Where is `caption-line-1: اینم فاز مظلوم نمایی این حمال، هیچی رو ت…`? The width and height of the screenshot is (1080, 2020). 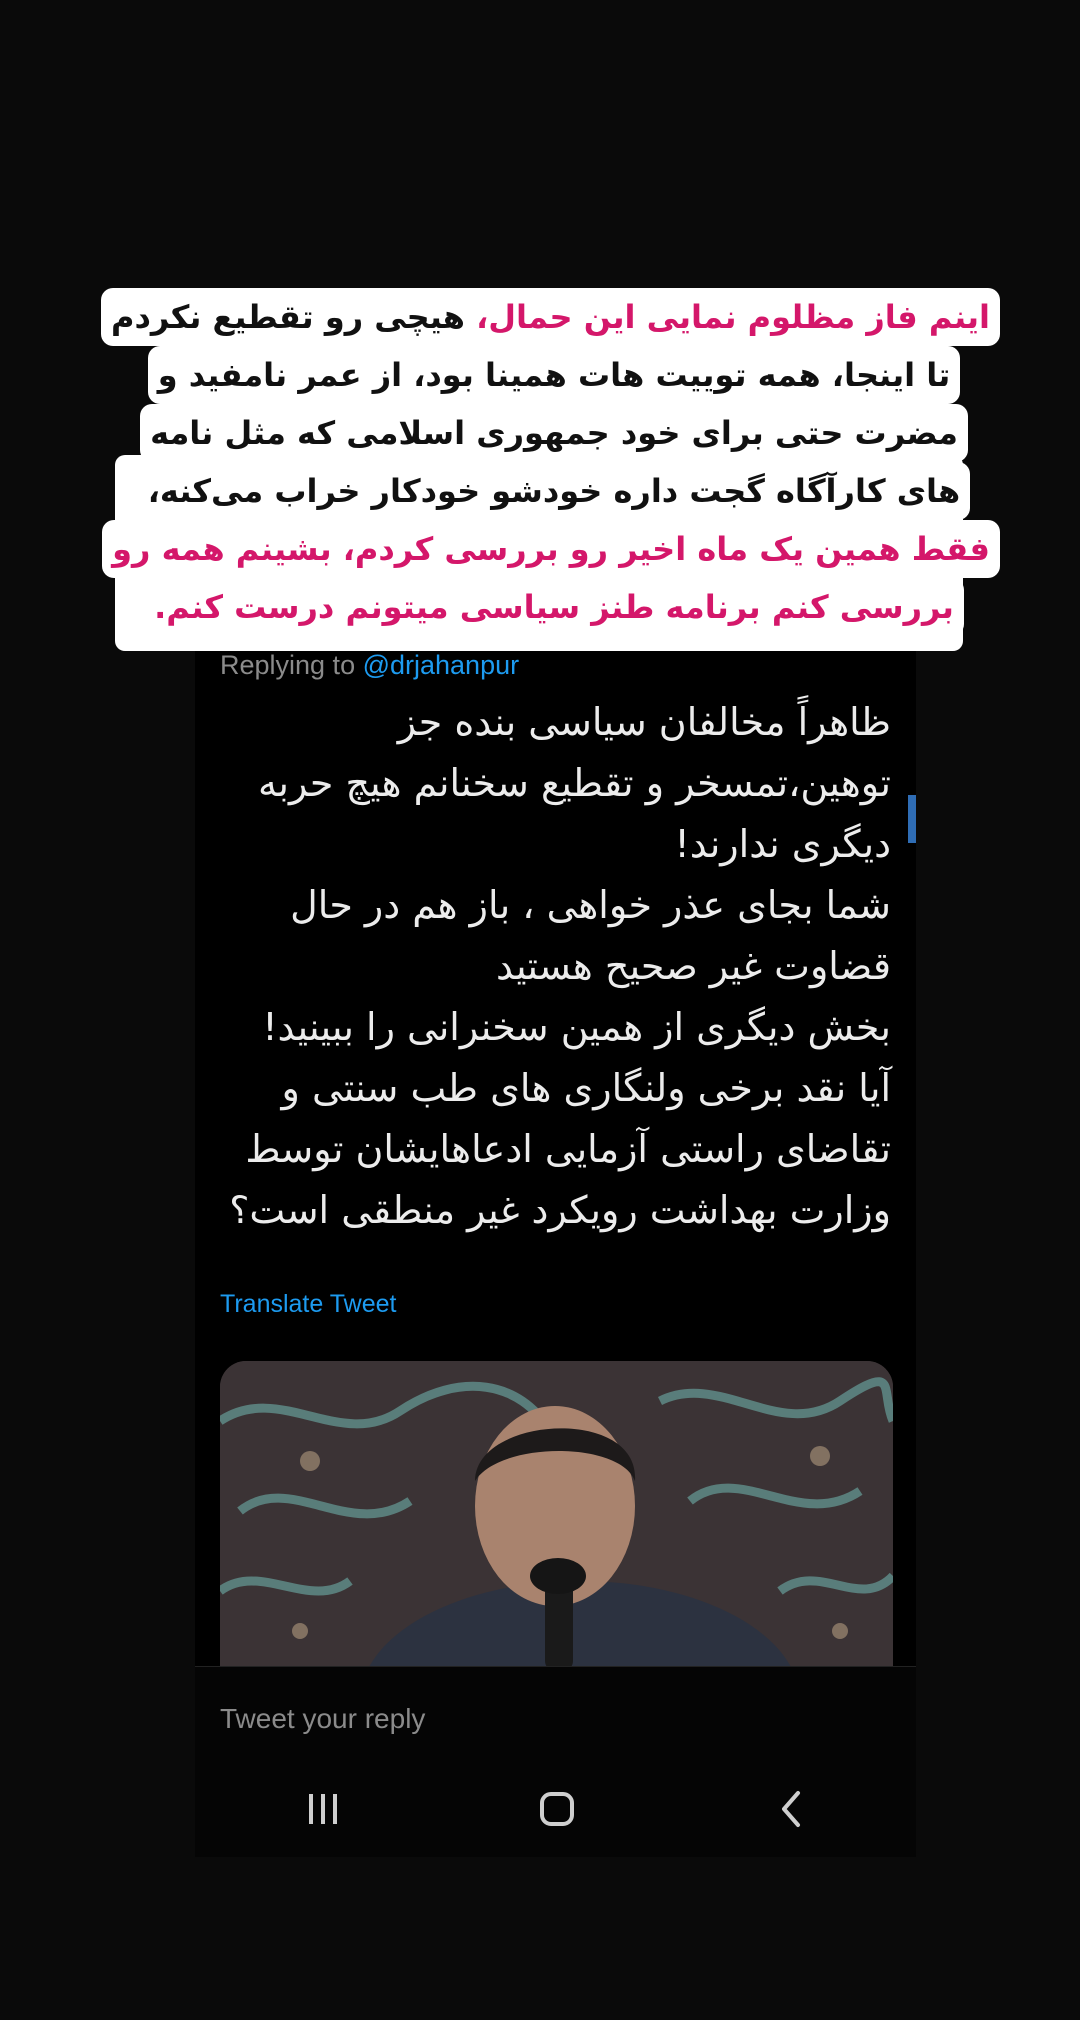 caption-line-1: اینم فاز مظلوم نمایی این حمال، هیچی رو ت… is located at coordinates (550, 317).